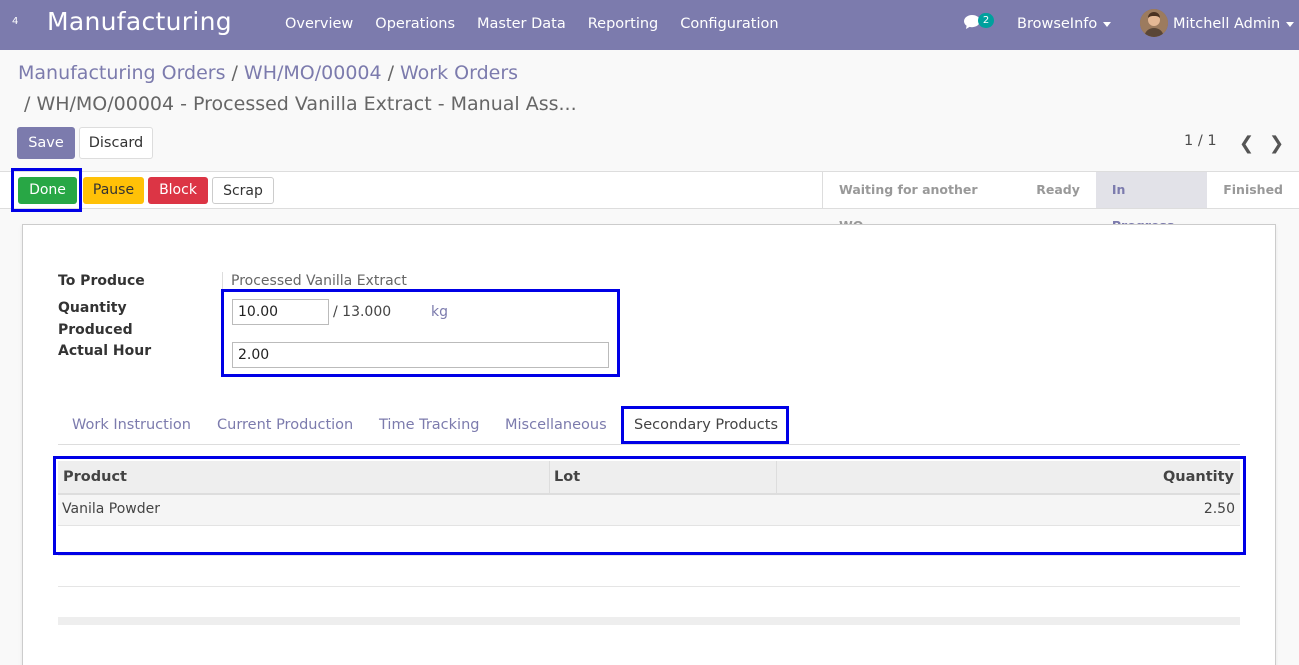 This screenshot has height=665, width=1299. Describe the element at coordinates (429, 425) in the screenshot. I see `tab-time-tracking: Time Tracking` at that location.